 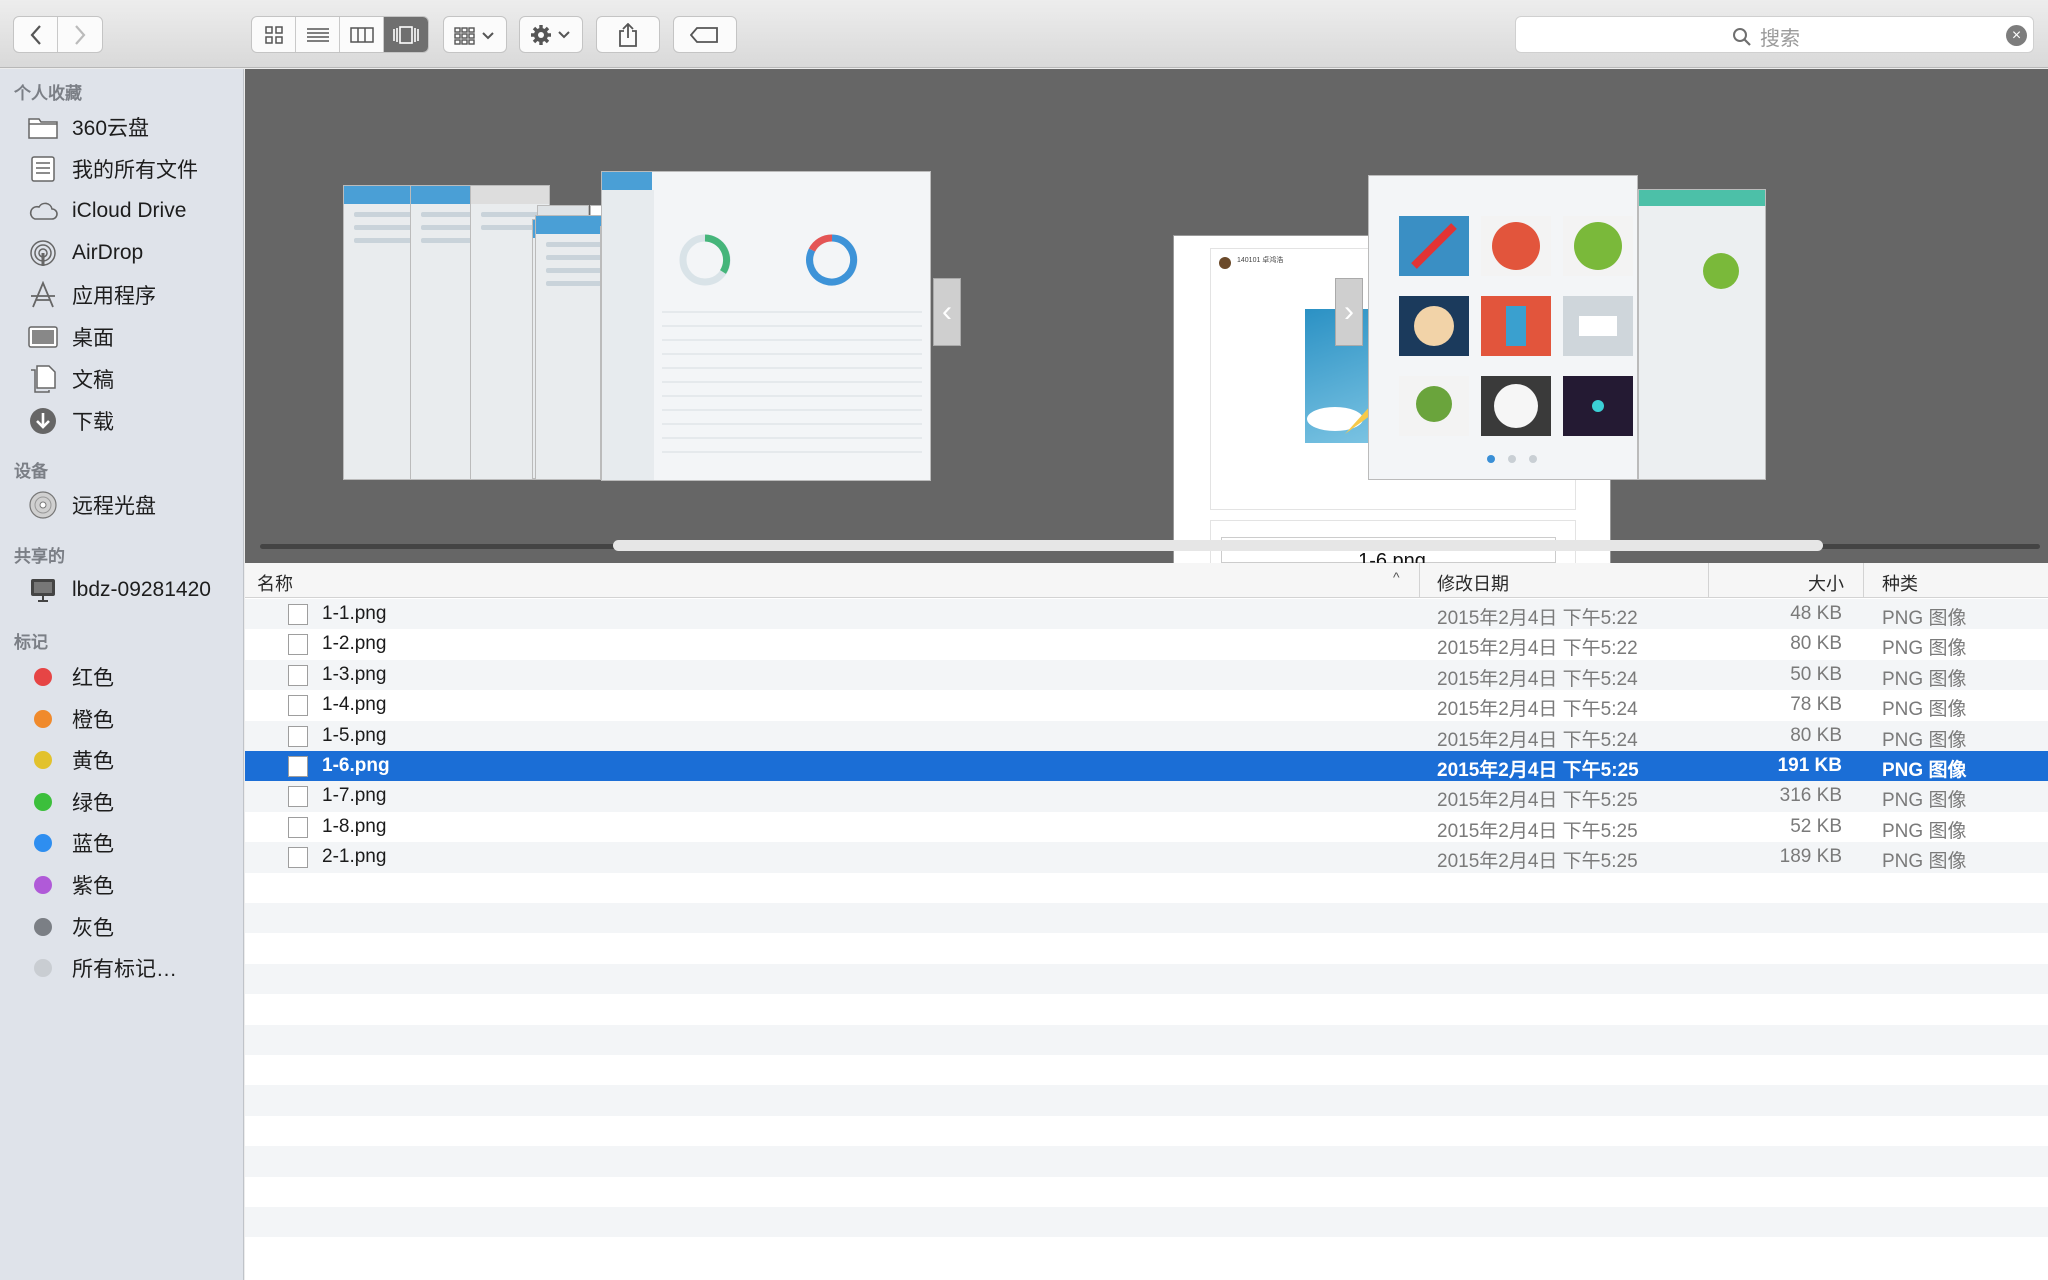 I want to click on cover-thumb-dashboard, so click(x=766, y=326).